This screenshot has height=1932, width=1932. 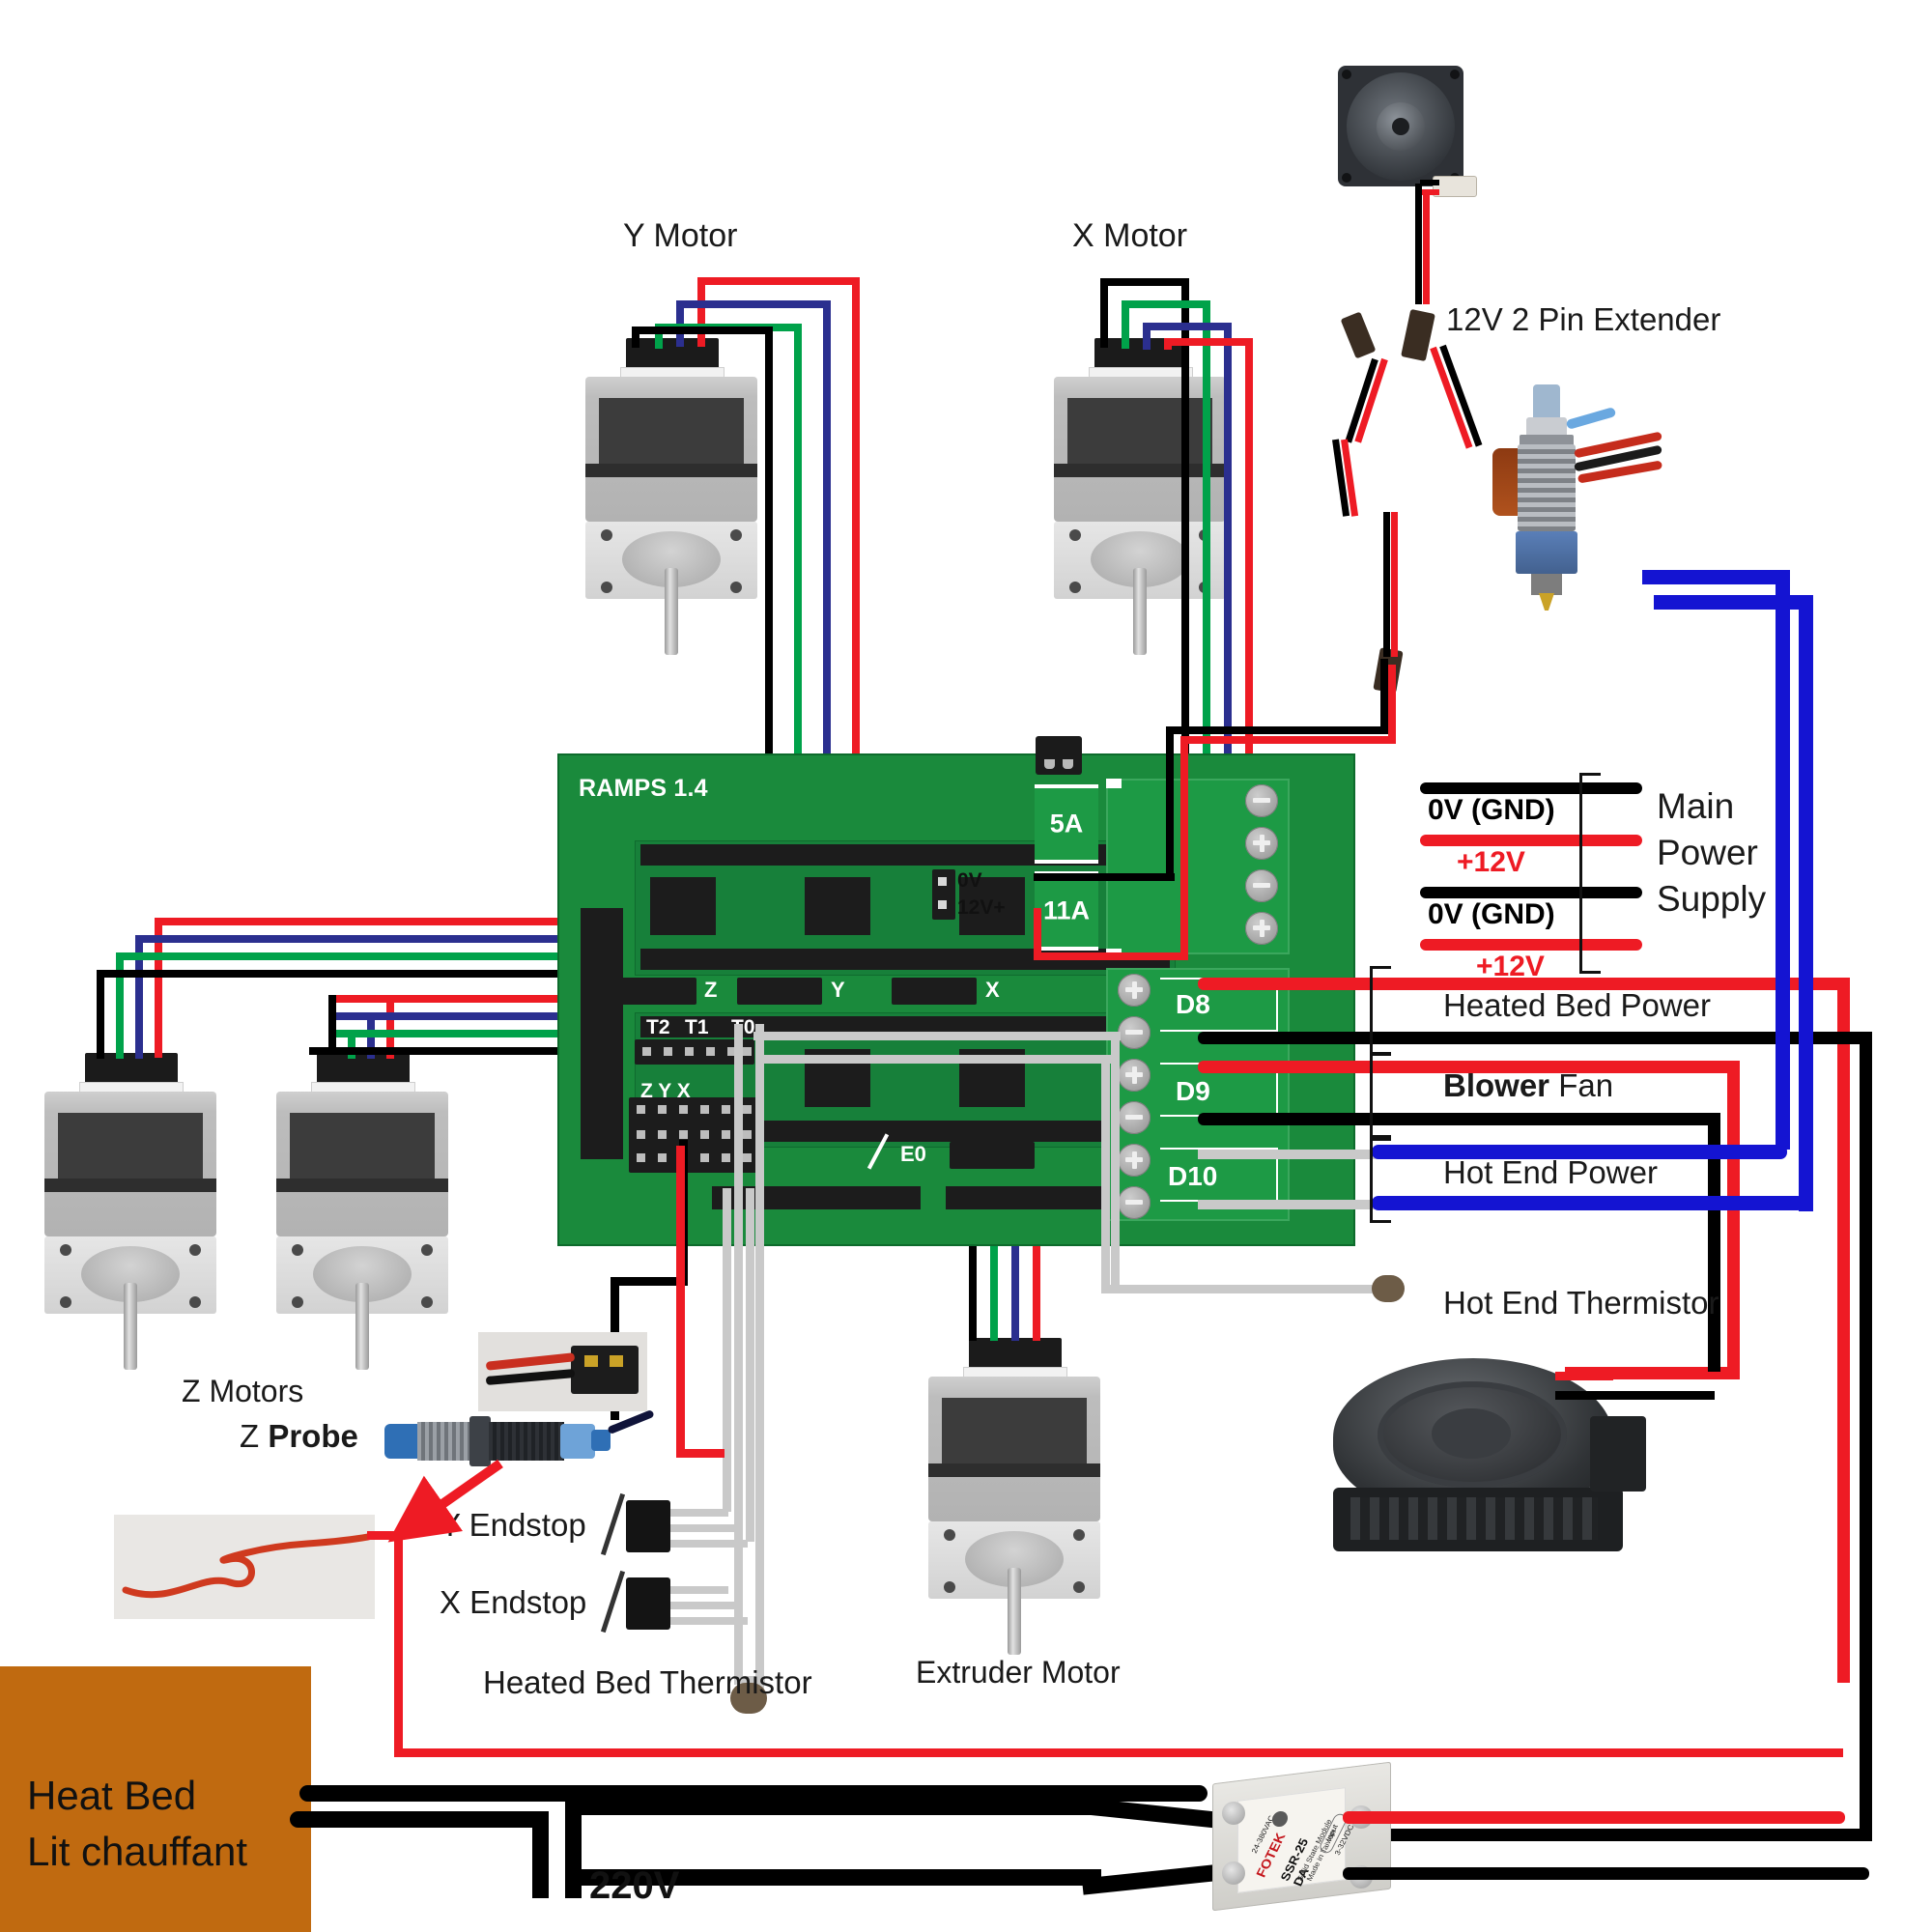 I want to click on fuse-11a: 11A, so click(x=1066, y=911).